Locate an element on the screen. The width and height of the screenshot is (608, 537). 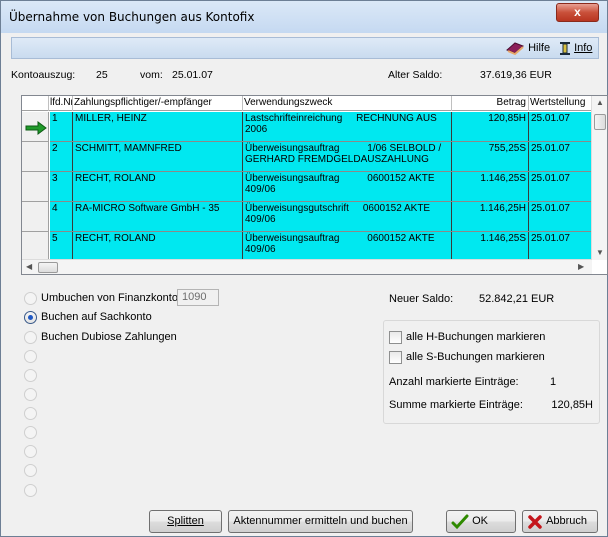
cell-zweck-line1: Überweisungsauftrag 1/06 SELBOLD / is located at coordinates (343, 148).